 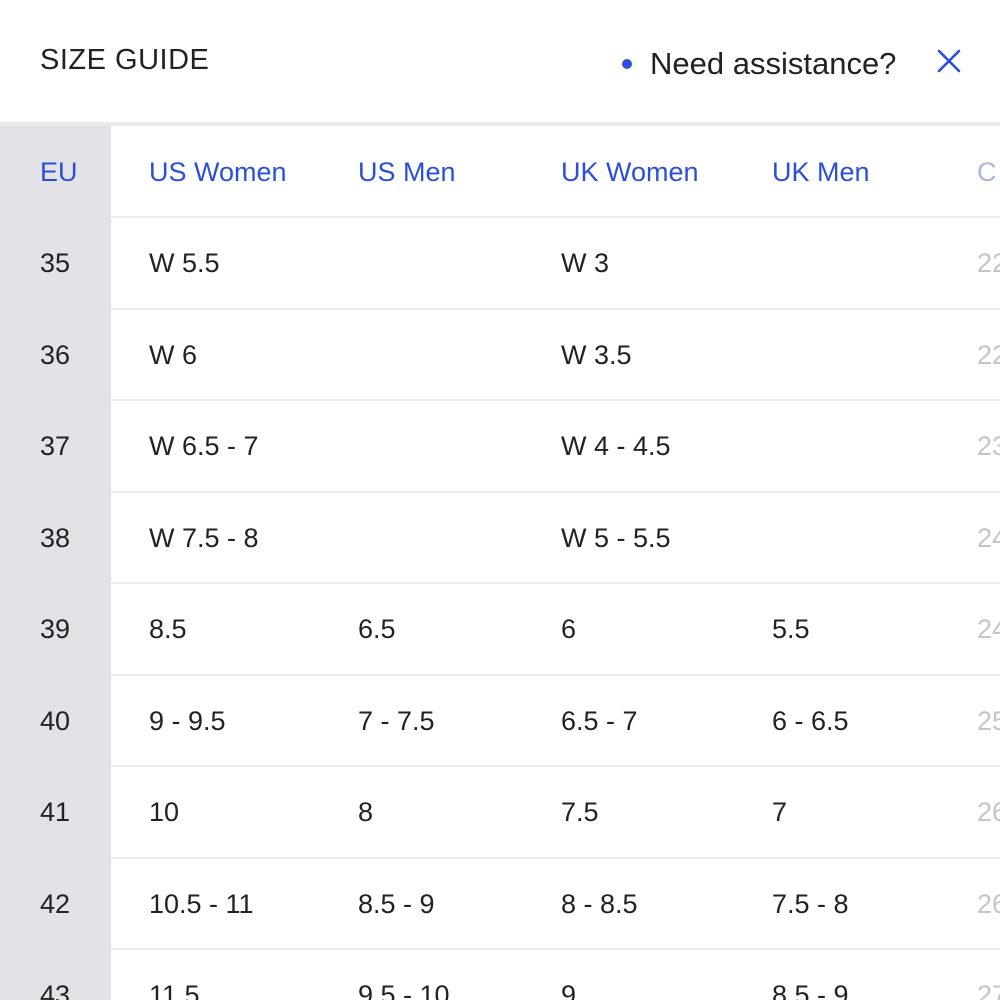 What do you see at coordinates (187, 720) in the screenshot?
I see `cell-us-women: 9 - 9.5` at bounding box center [187, 720].